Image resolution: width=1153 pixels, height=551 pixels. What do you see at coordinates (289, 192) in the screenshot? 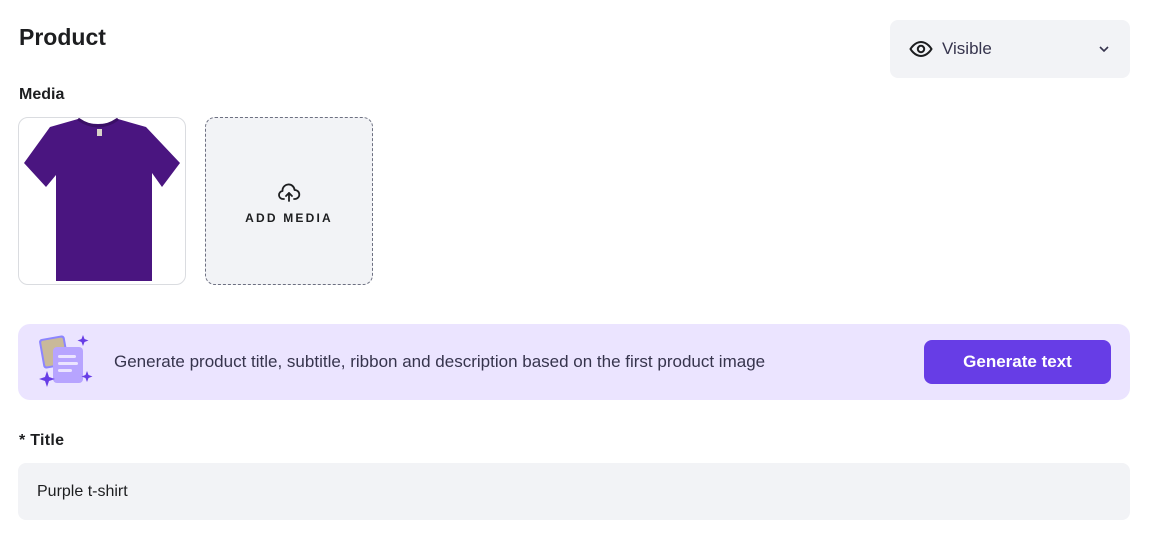
I see `cloud-upload-icon` at bounding box center [289, 192].